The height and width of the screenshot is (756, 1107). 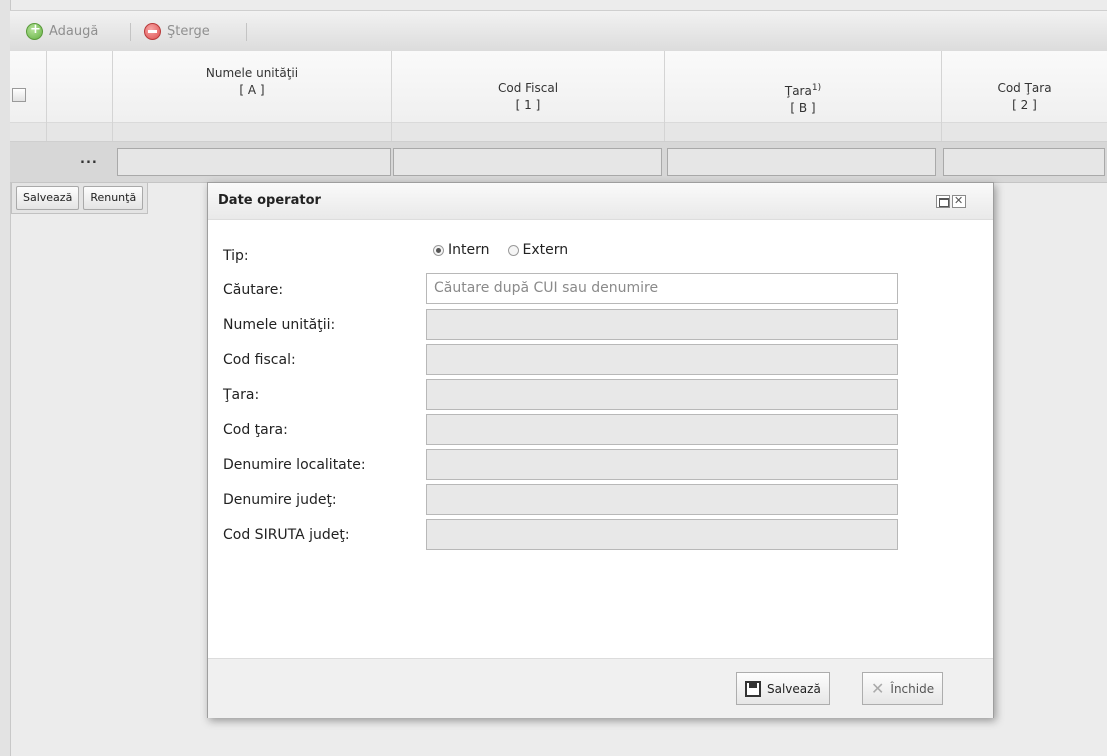 I want to click on column-code: [ B ], so click(x=803, y=108).